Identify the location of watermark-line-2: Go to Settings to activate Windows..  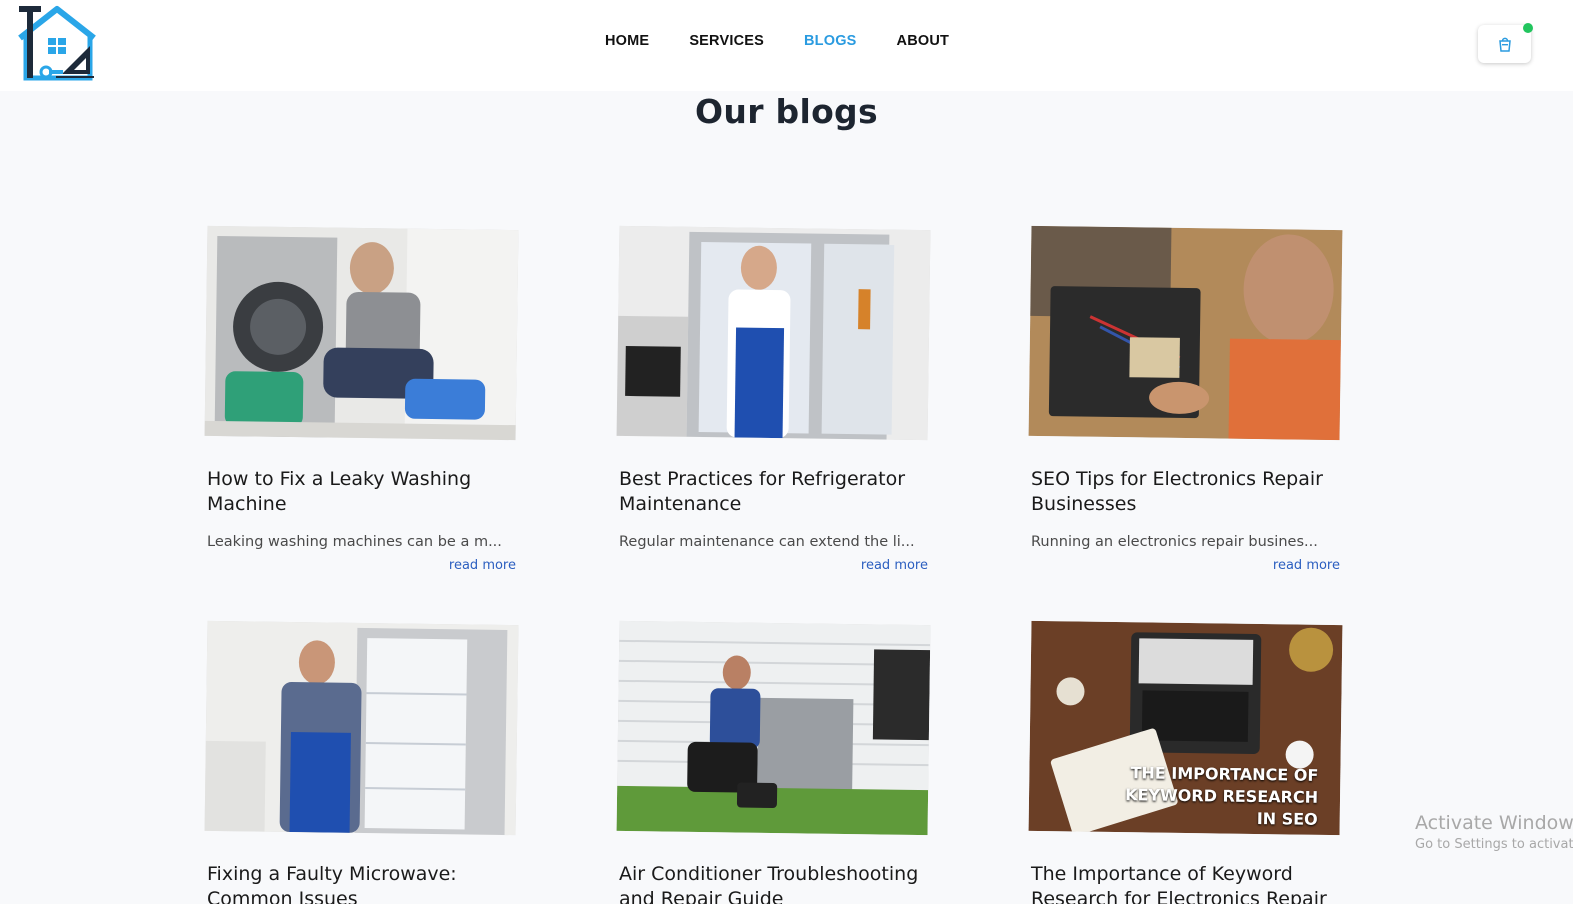
(1494, 844).